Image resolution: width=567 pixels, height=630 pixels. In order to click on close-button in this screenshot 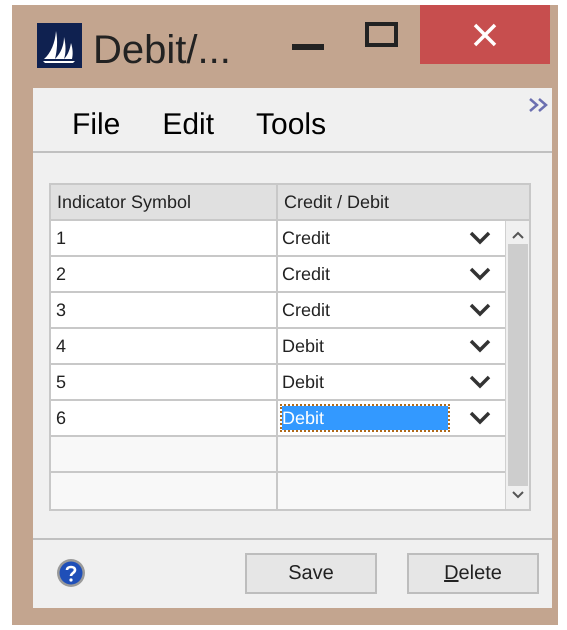, I will do `click(485, 34)`.